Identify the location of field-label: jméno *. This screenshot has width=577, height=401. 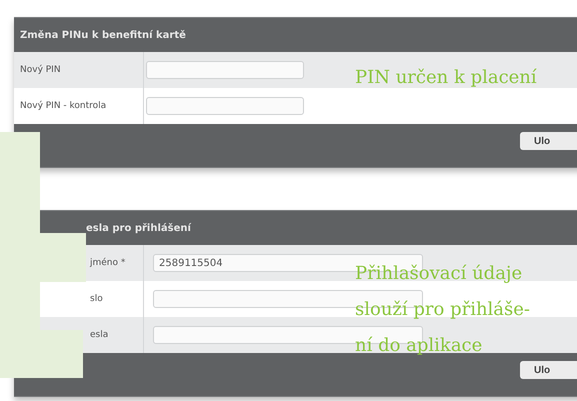
(108, 263).